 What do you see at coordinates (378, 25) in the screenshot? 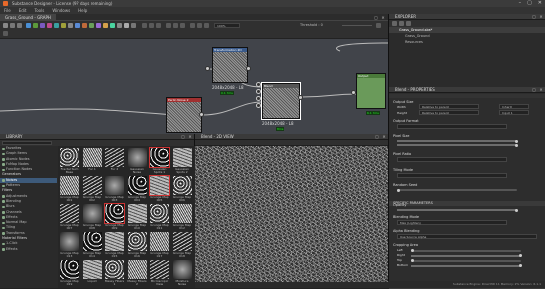
I see `settings-icon` at bounding box center [378, 25].